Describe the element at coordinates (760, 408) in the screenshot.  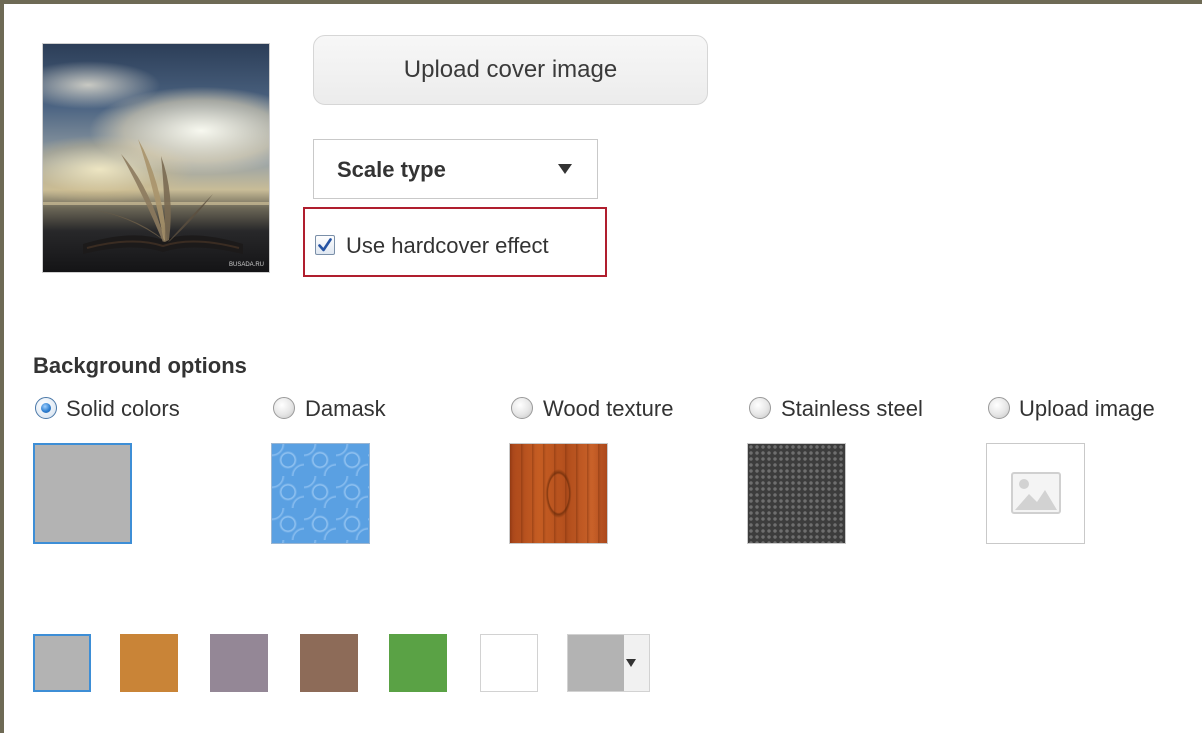
I see `radio-stainless-steel` at that location.